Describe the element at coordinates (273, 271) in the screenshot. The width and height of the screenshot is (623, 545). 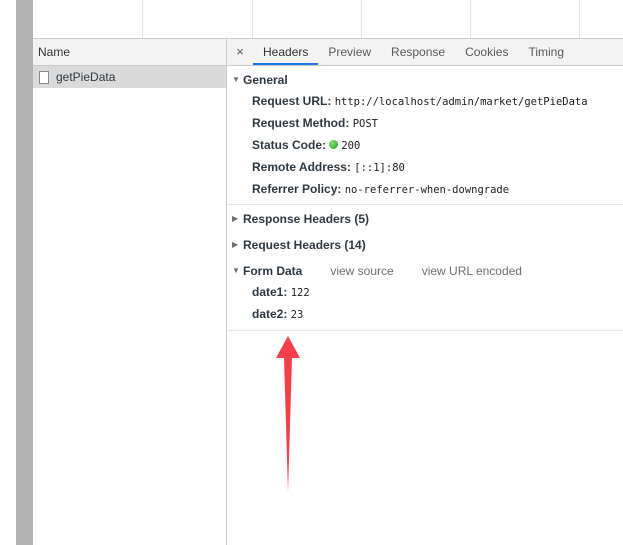
I see `form-data-title: Form Data` at that location.